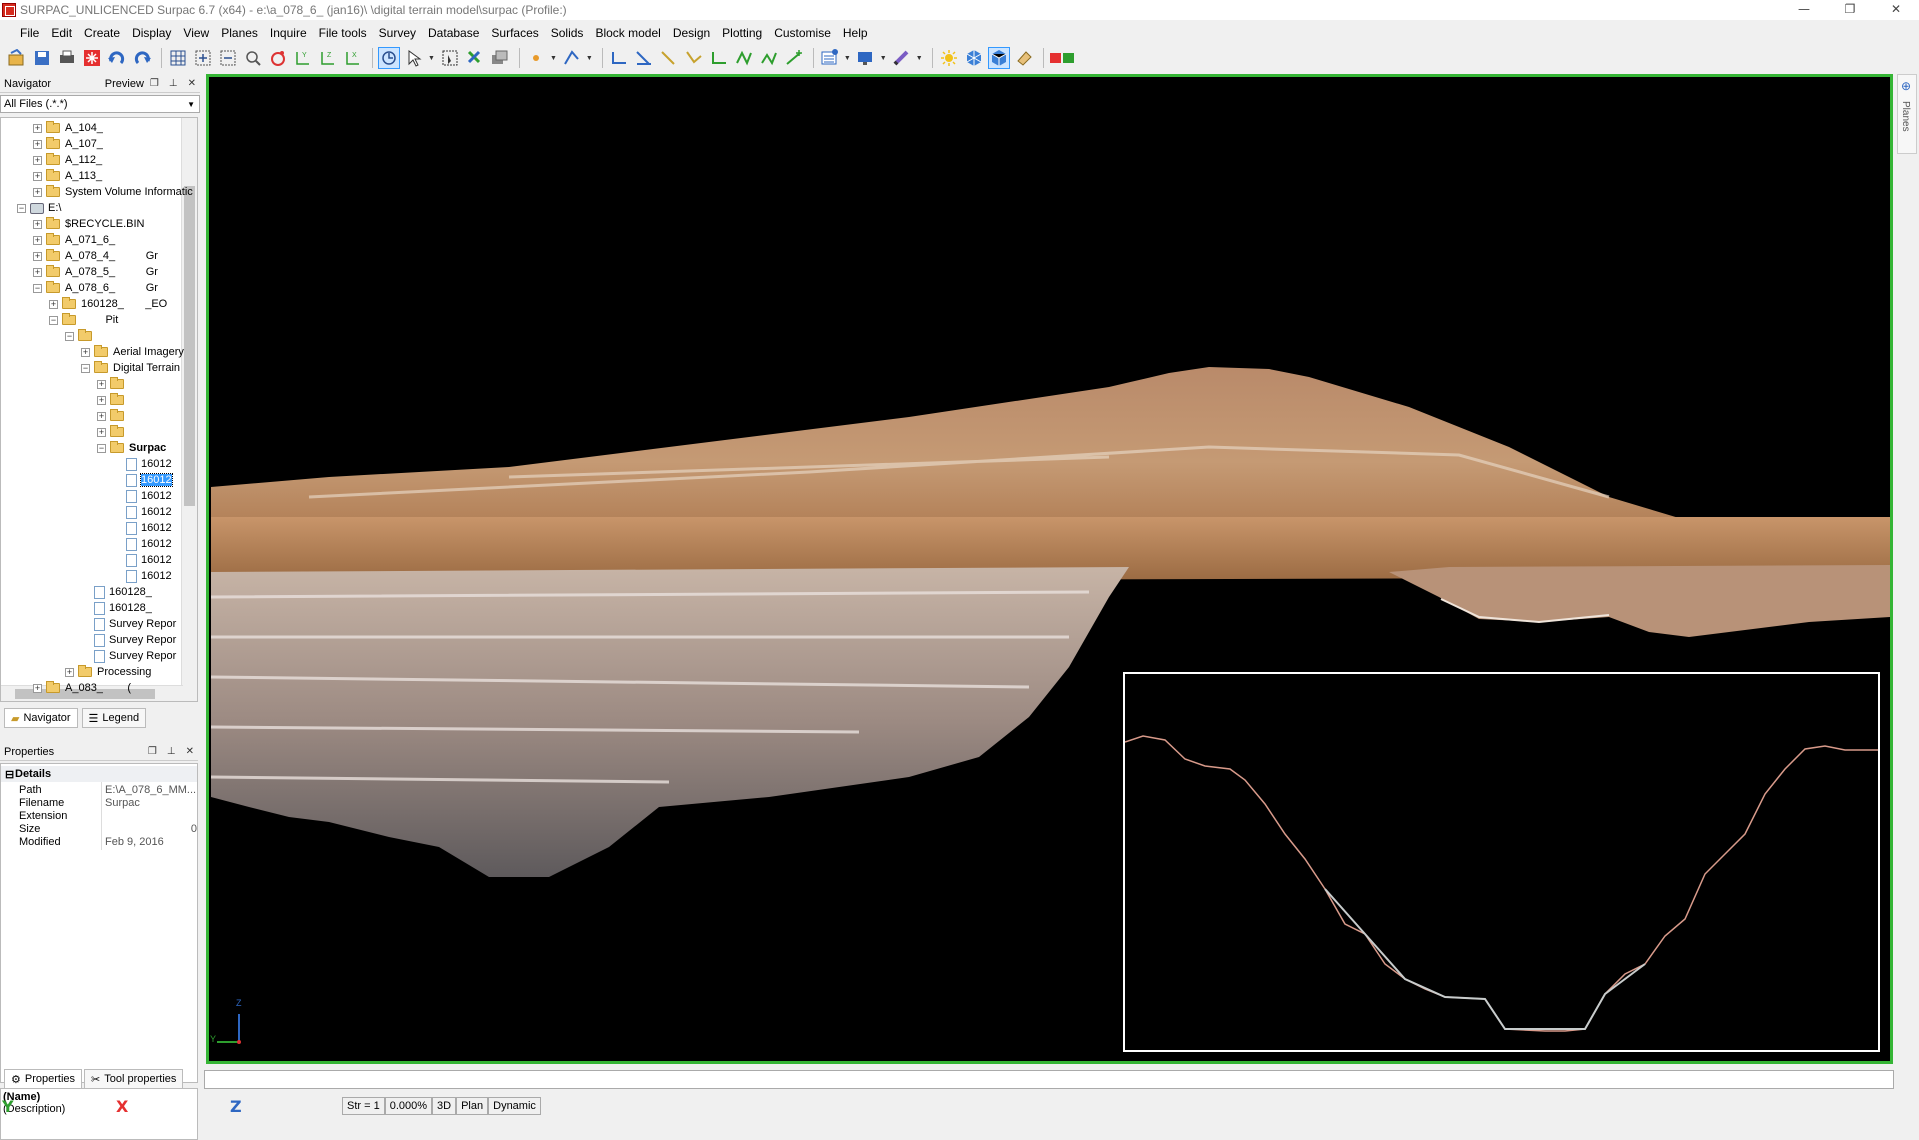 The image size is (1919, 1140). Describe the element at coordinates (514, 1106) in the screenshot. I see `dynamic-mode-button: Dynamic` at that location.